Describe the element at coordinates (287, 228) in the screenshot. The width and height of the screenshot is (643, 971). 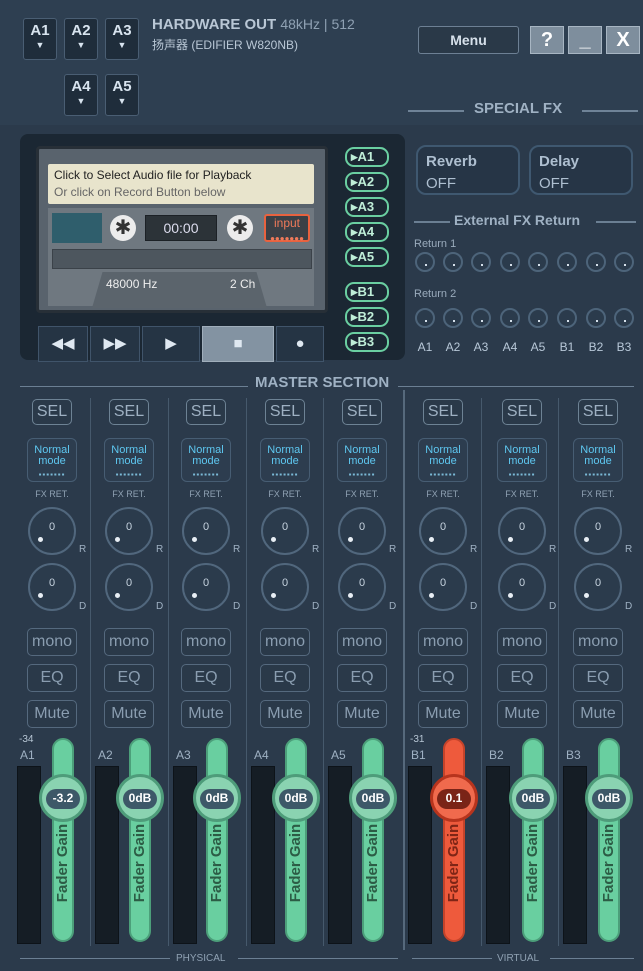
I see `input-button: input ●●●●●●●` at that location.